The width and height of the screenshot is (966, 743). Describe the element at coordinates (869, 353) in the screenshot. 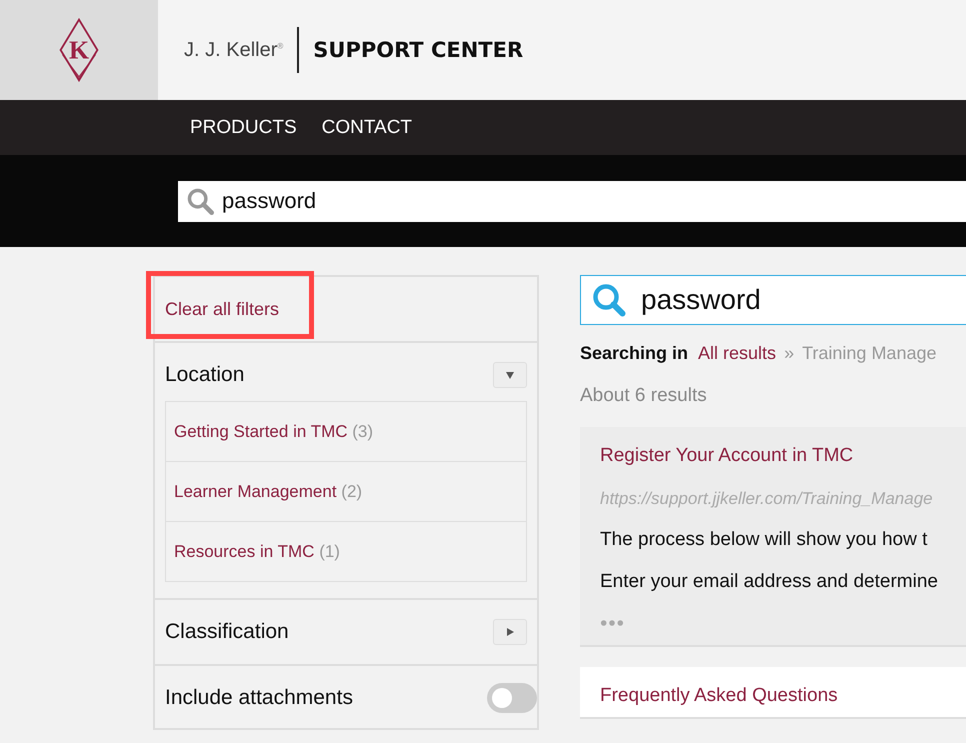

I see `breadcrumb-current: Training Manage` at that location.